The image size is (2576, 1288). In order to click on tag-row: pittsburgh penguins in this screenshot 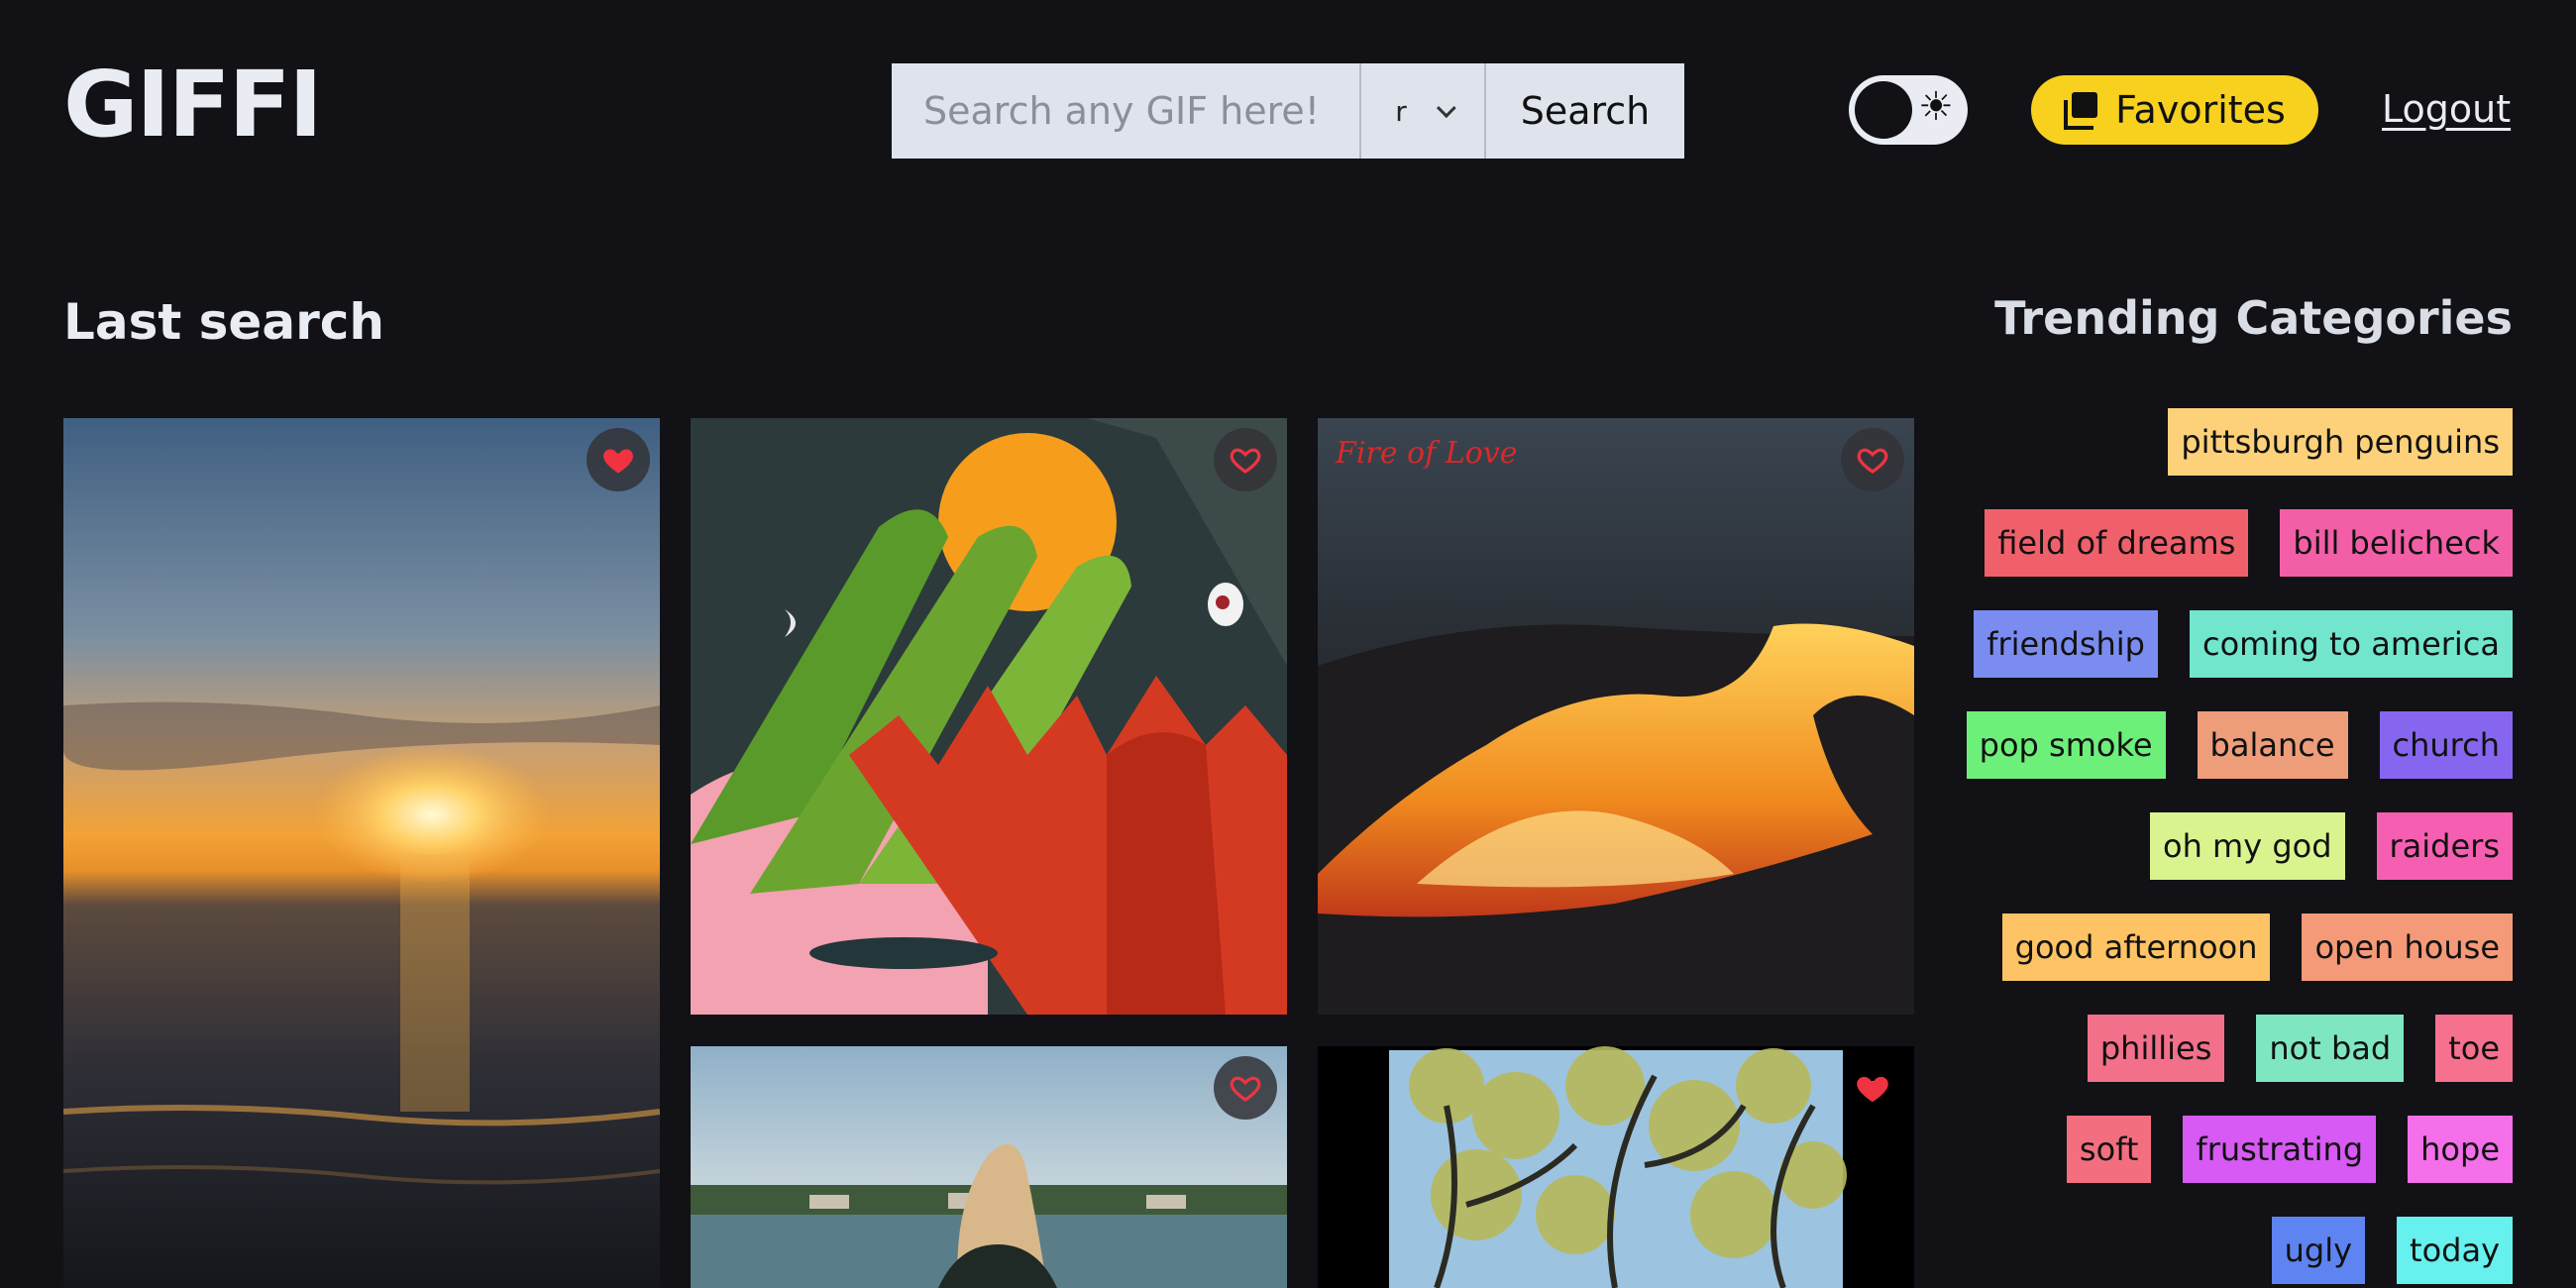, I will do `click(2216, 442)`.